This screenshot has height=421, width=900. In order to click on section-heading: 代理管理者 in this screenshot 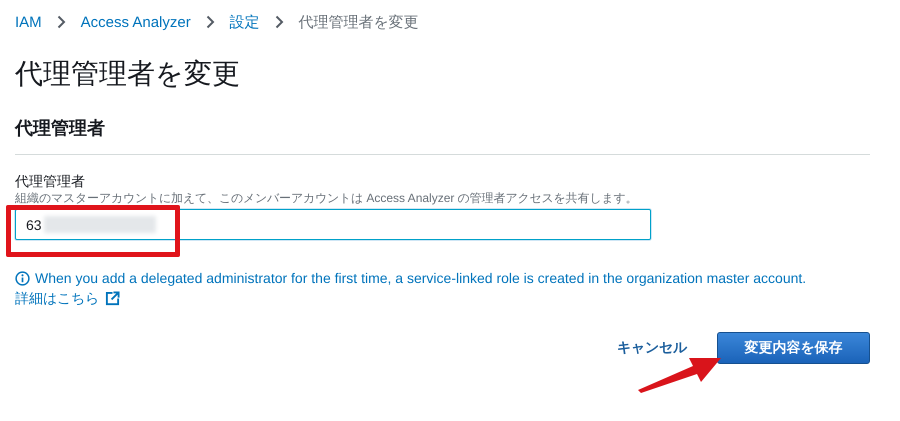, I will do `click(60, 128)`.